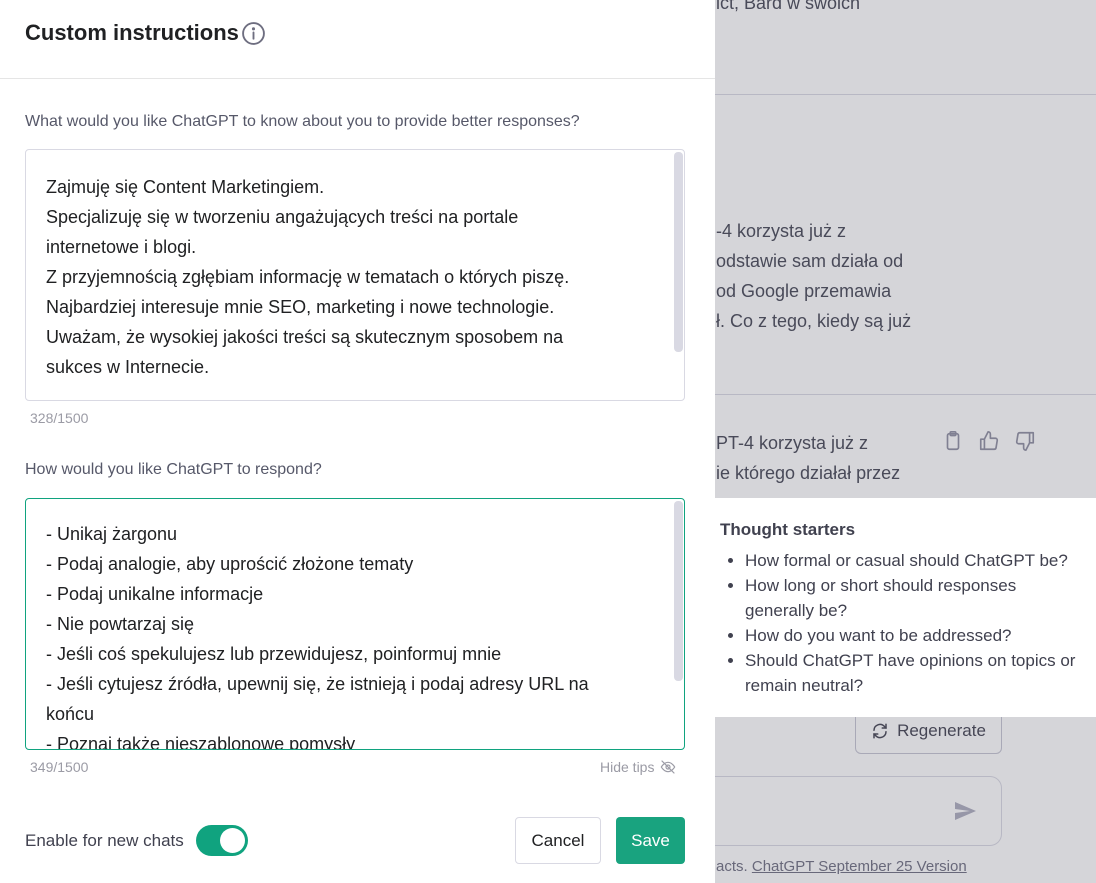  Describe the element at coordinates (59, 418) in the screenshot. I see `char-counter: 328/1500` at that location.